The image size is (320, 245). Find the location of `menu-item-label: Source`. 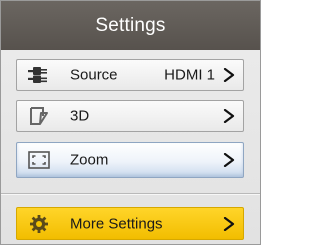

menu-item-label: Source is located at coordinates (94, 75).